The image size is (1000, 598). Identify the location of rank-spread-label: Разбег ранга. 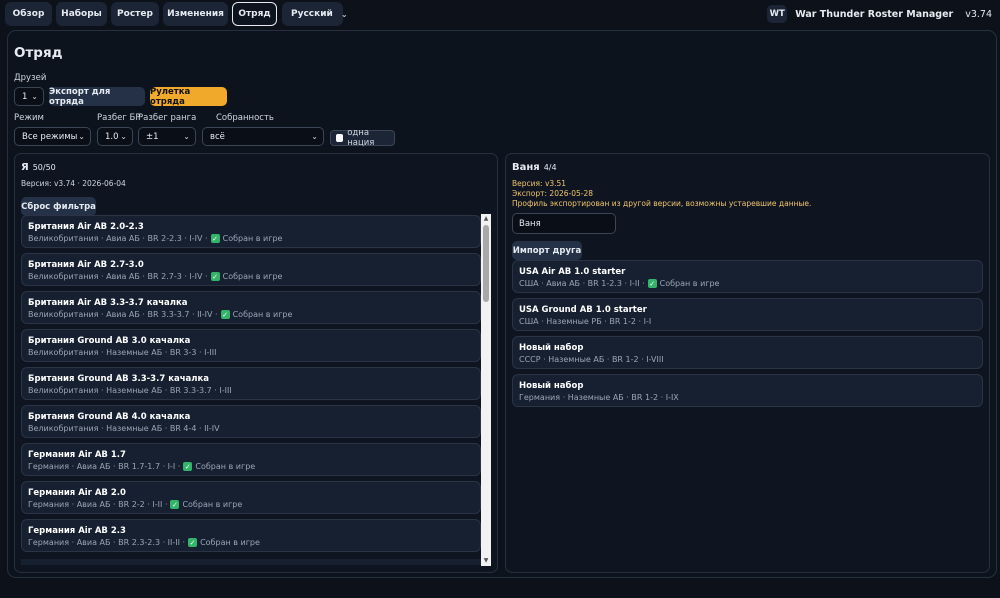
(167, 118).